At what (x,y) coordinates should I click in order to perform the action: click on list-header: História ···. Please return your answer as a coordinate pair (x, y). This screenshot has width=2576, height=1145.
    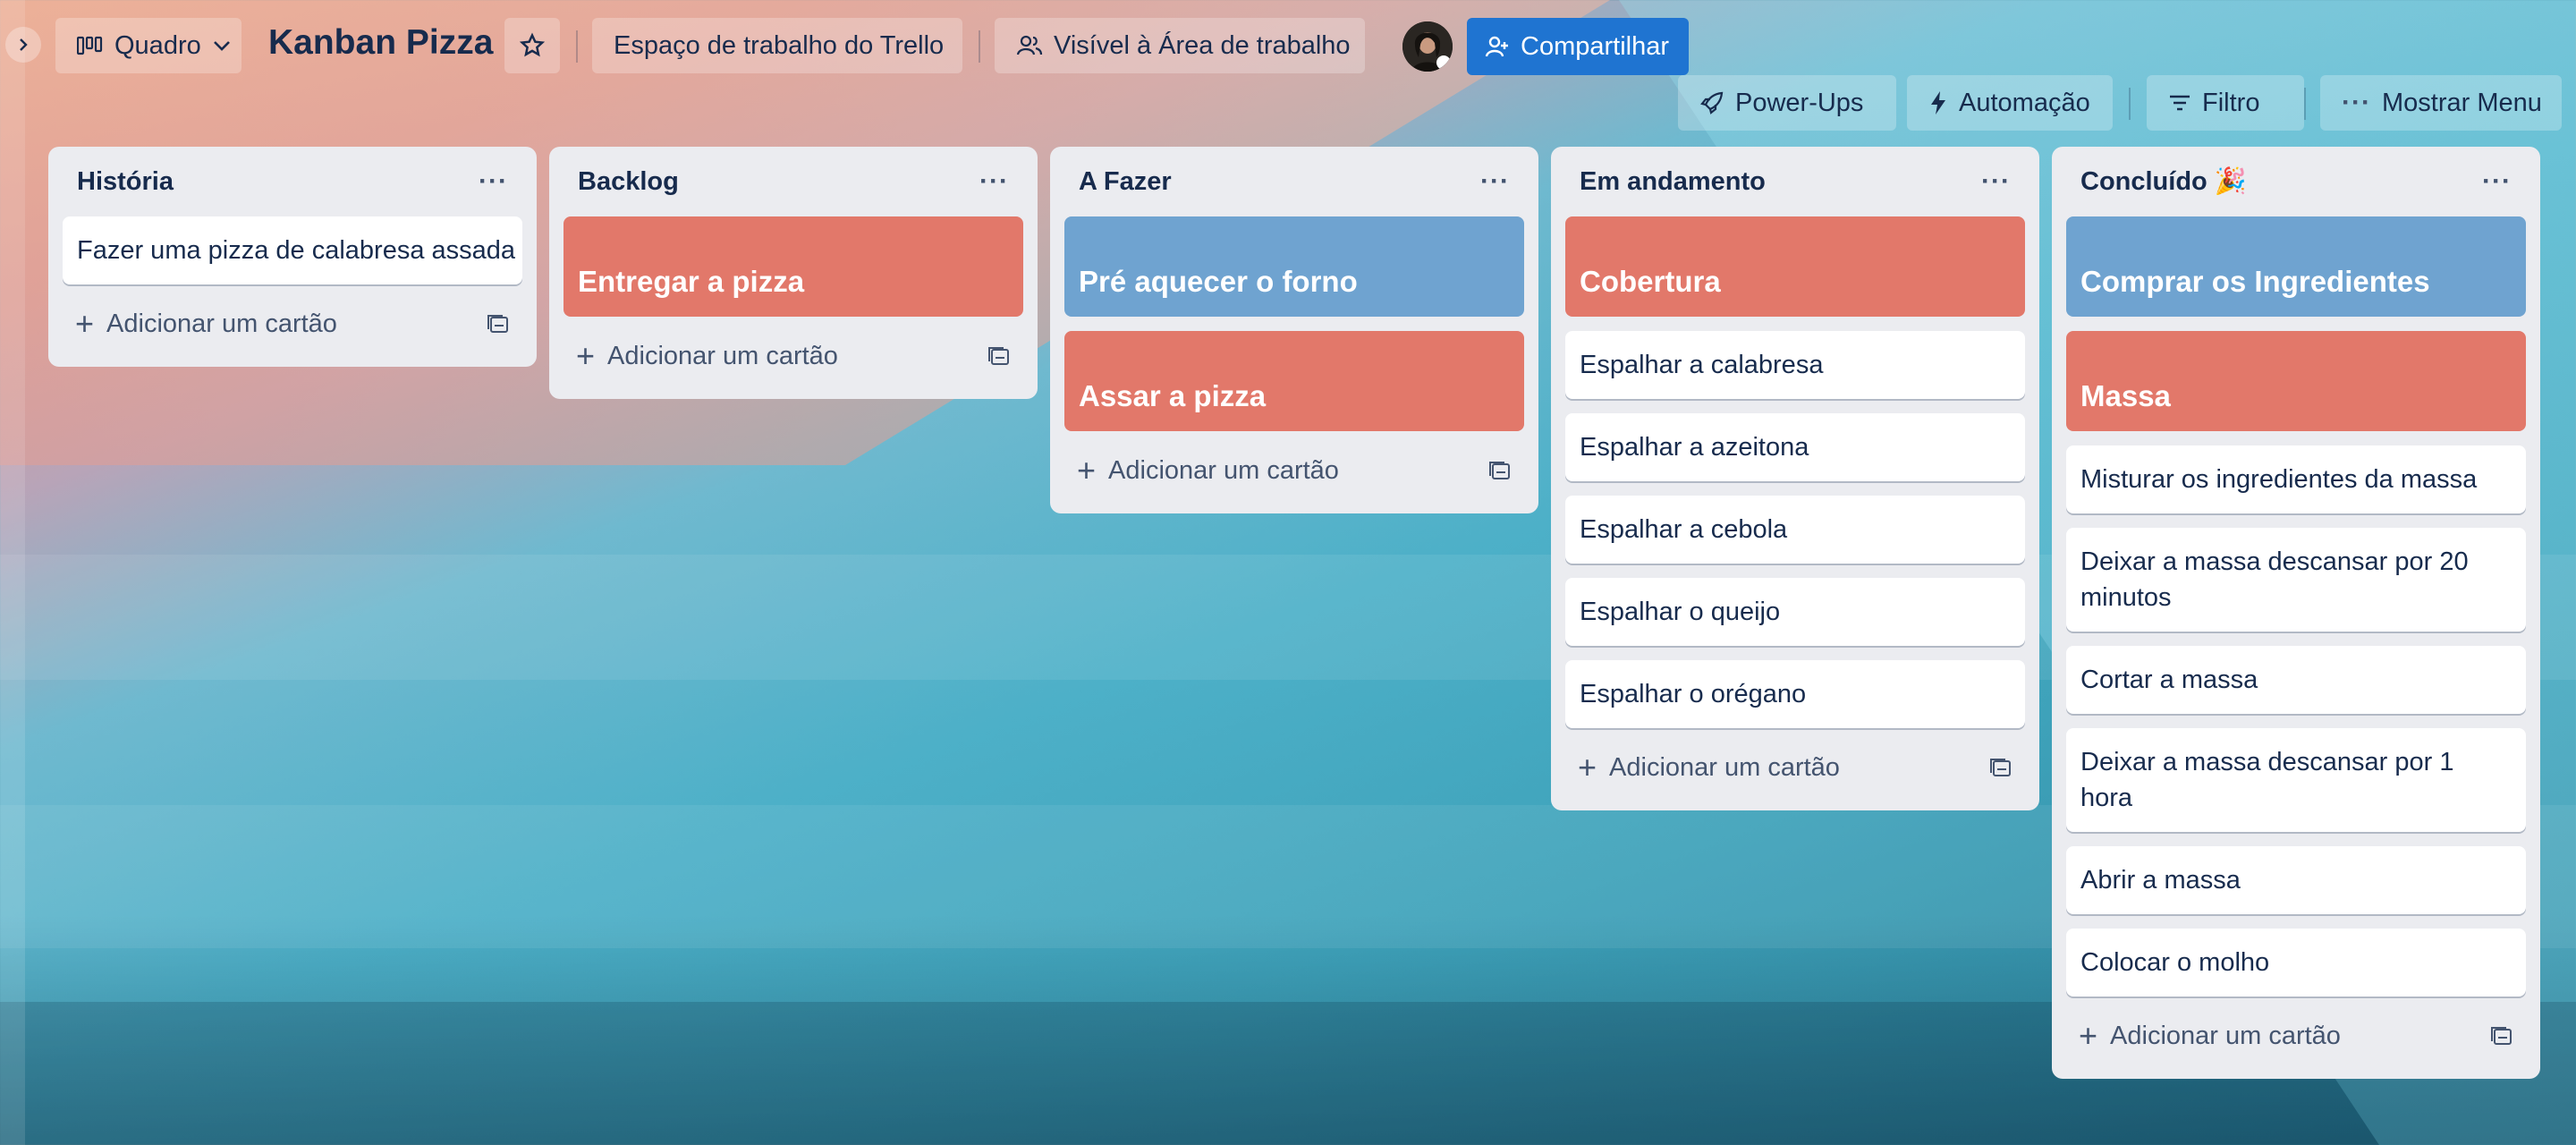
    Looking at the image, I should click on (292, 181).